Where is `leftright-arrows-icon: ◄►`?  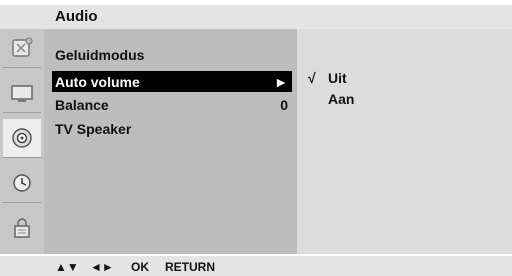 leftright-arrows-icon: ◄► is located at coordinates (102, 267).